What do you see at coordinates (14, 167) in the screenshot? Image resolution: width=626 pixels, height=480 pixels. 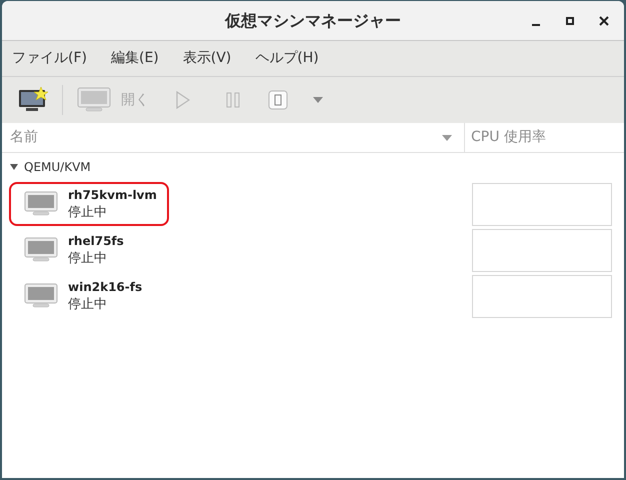 I see `expander-icon` at bounding box center [14, 167].